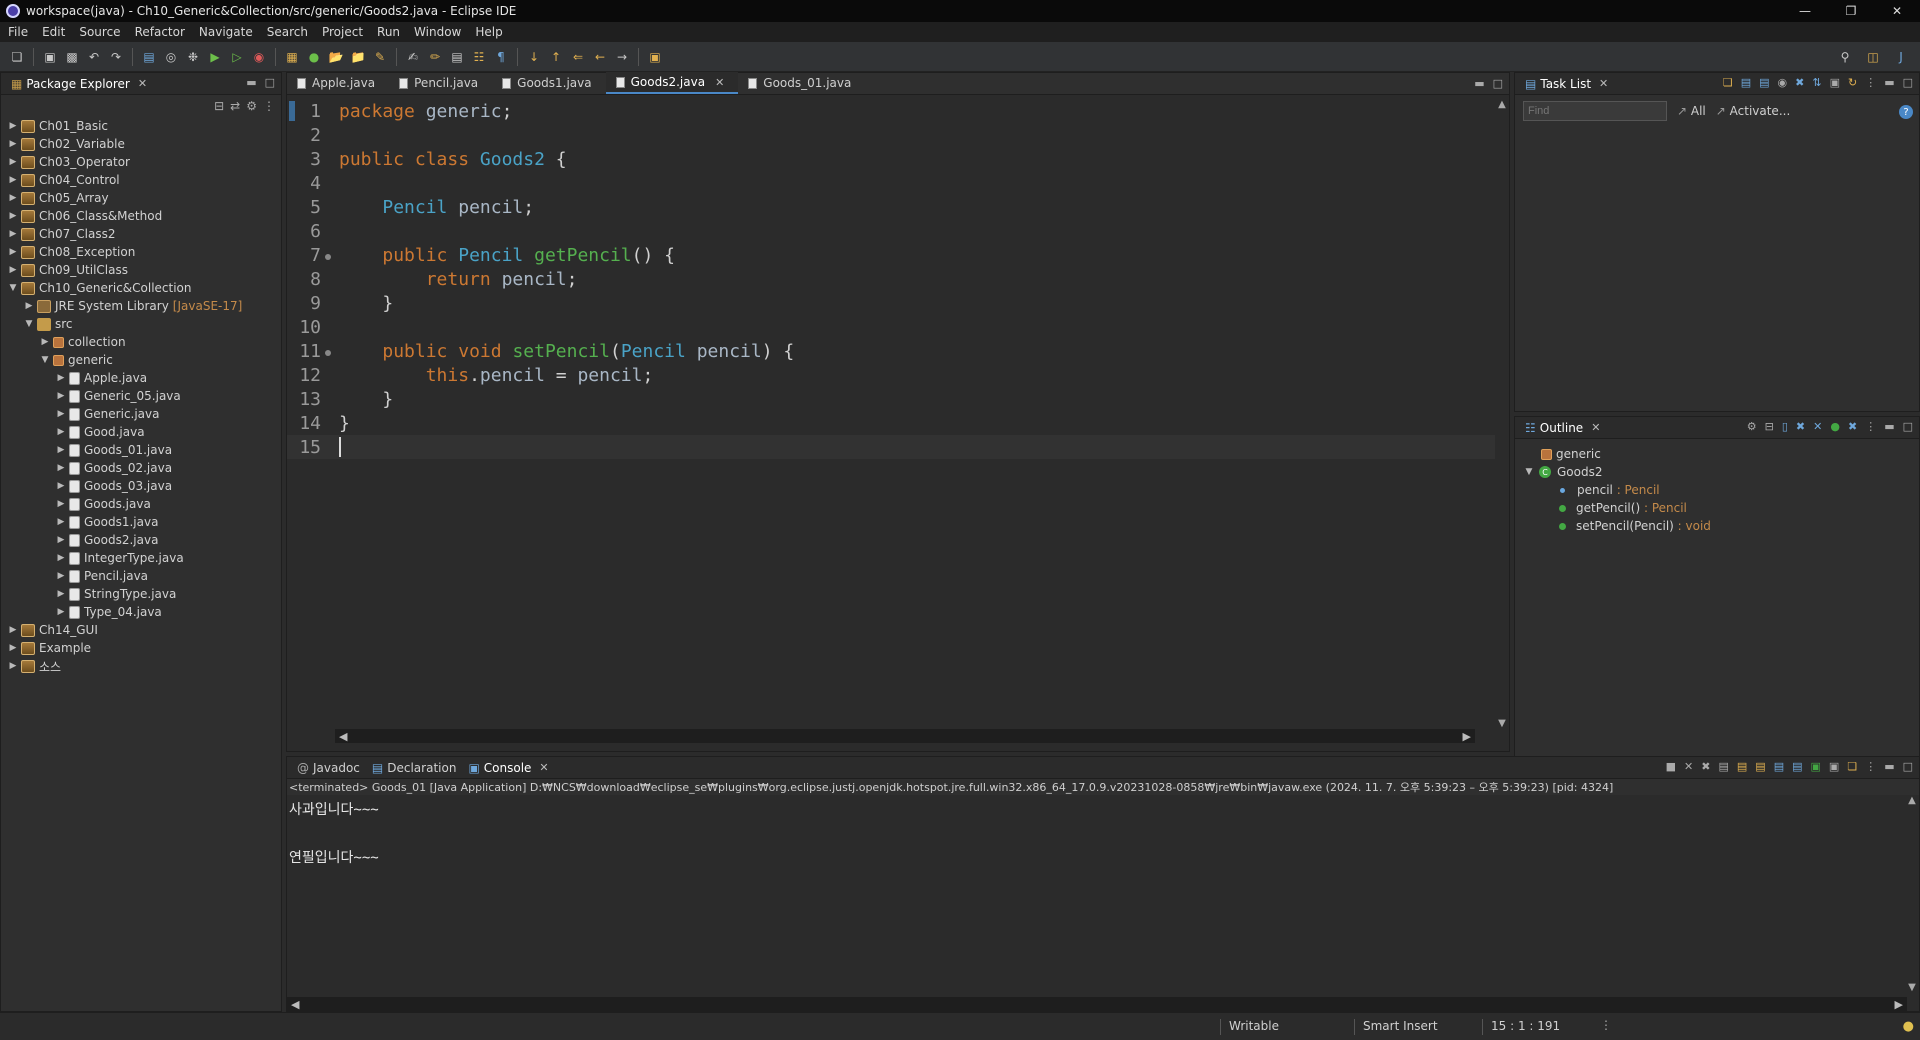 The image size is (1920, 1040). Describe the element at coordinates (501, 57) in the screenshot. I see `show-whitespace-icon: ¶` at that location.